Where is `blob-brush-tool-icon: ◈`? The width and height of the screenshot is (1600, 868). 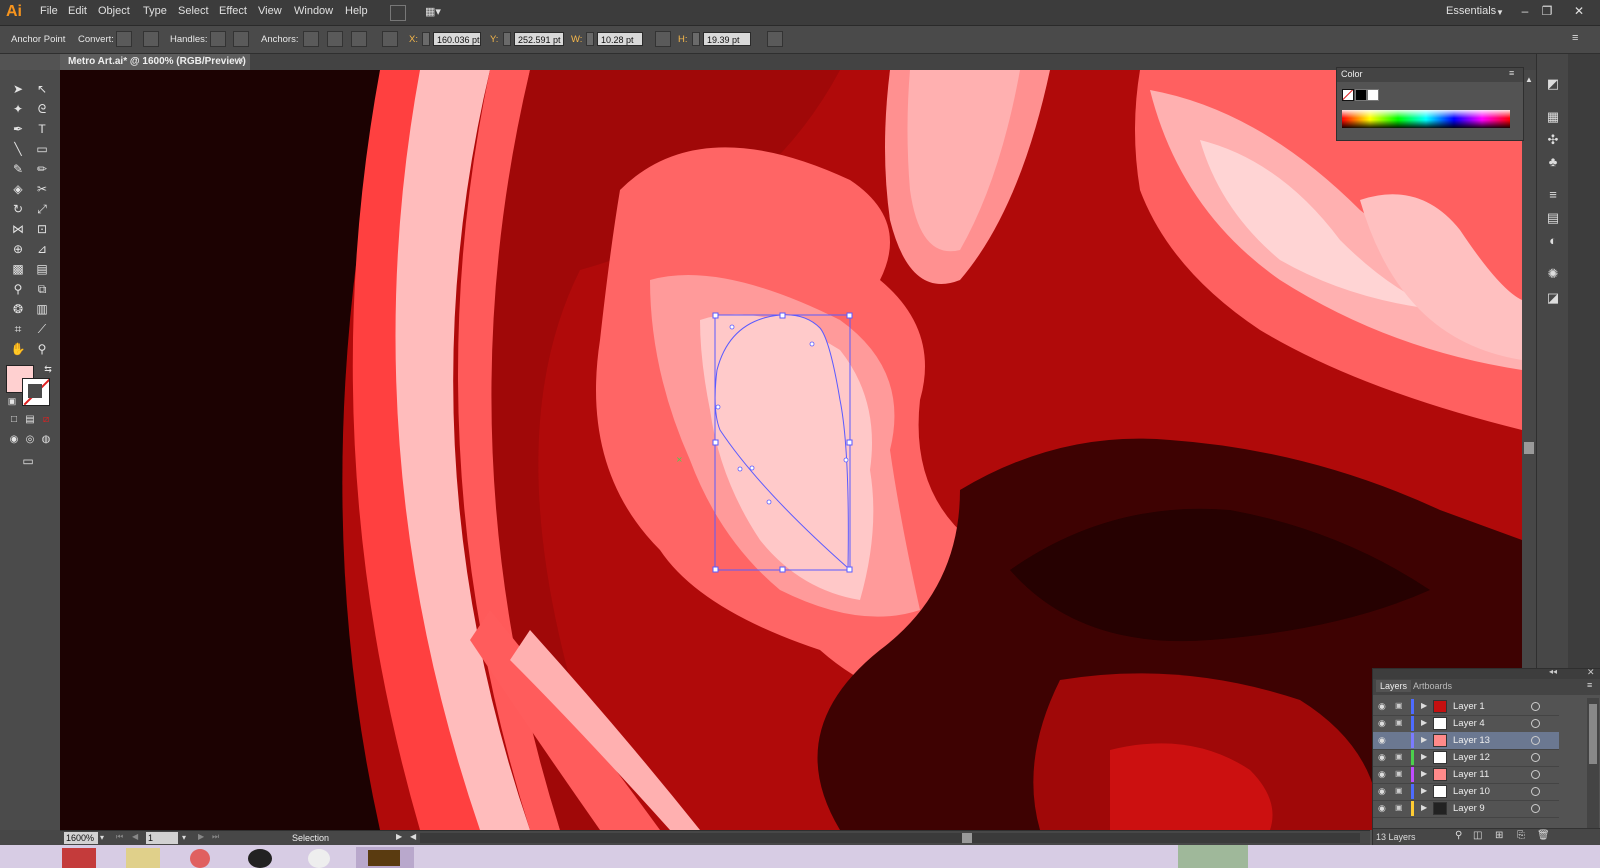 blob-brush-tool-icon: ◈ is located at coordinates (18, 189).